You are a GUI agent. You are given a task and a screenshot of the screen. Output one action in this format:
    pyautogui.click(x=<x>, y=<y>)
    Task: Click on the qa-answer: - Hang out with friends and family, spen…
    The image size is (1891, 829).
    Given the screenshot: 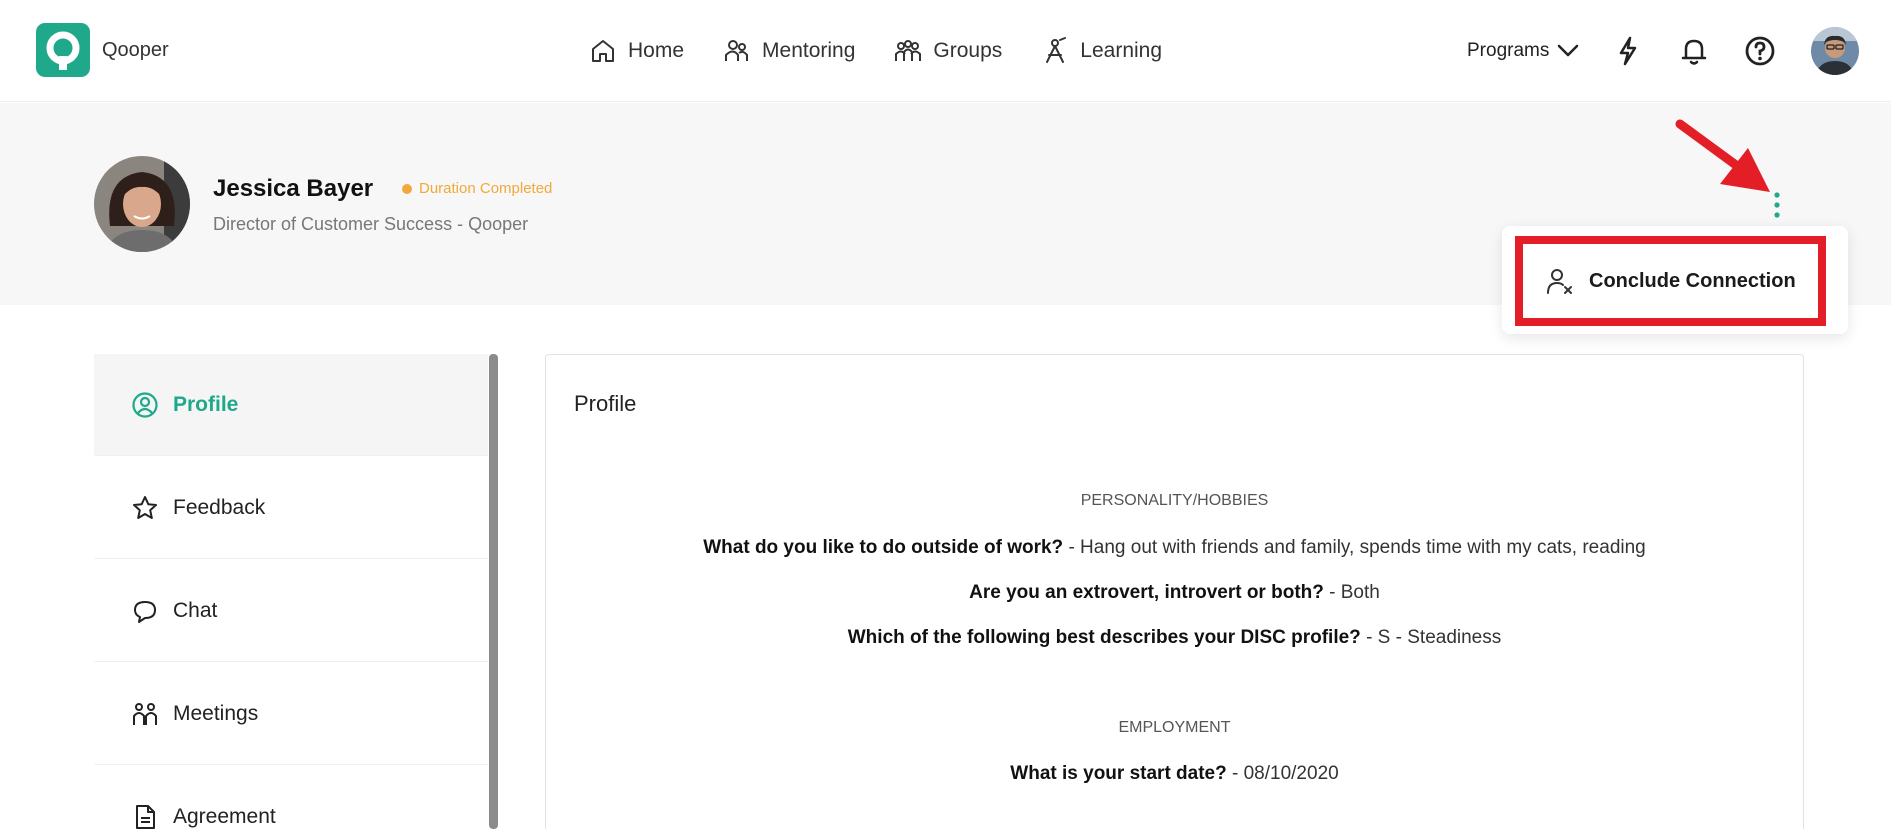 What is the action you would take?
    pyautogui.click(x=1354, y=547)
    